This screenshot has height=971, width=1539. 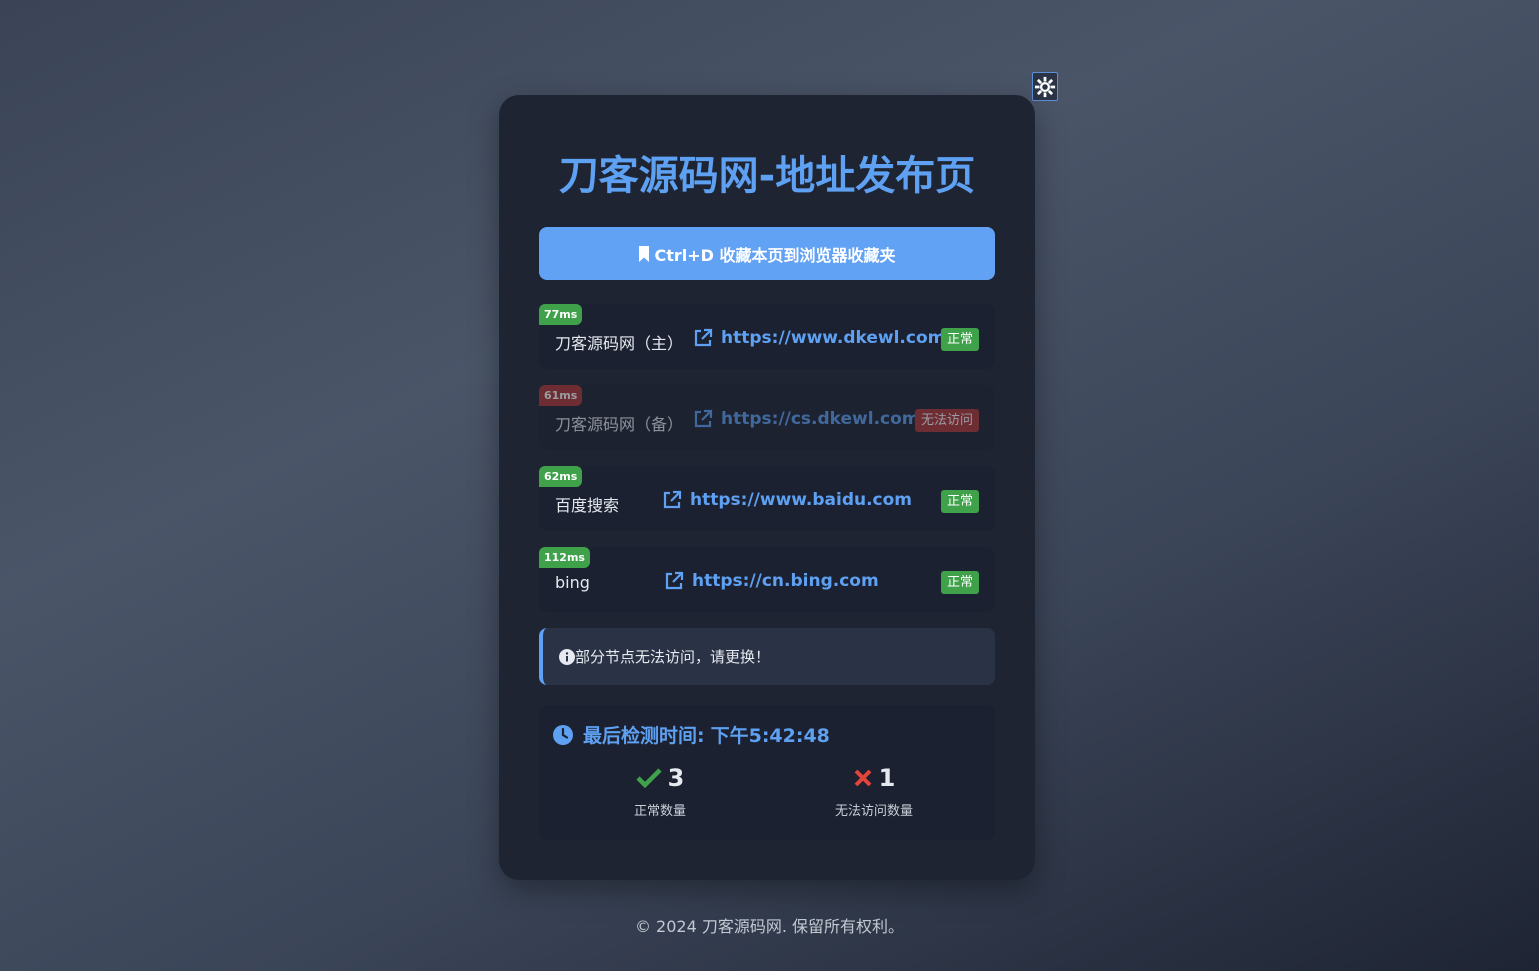 I want to click on link-url: https://www.baidu.com, so click(x=787, y=500).